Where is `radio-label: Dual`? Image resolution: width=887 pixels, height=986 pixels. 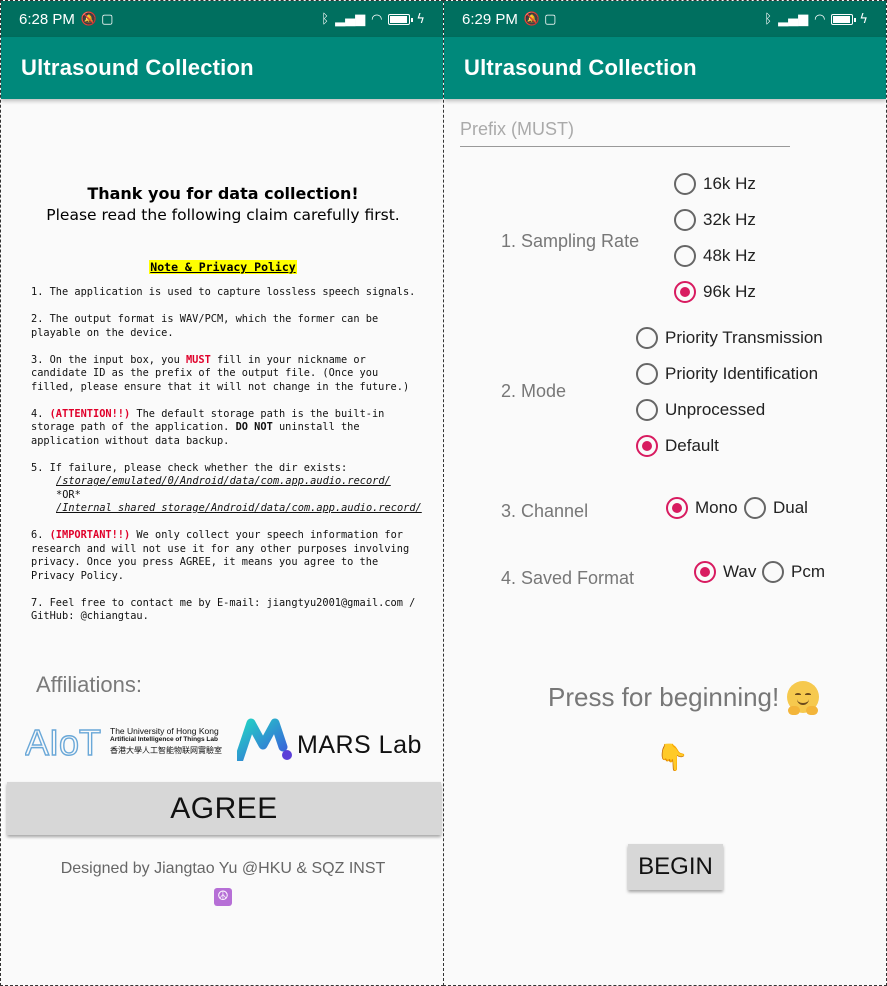
radio-label: Dual is located at coordinates (790, 507).